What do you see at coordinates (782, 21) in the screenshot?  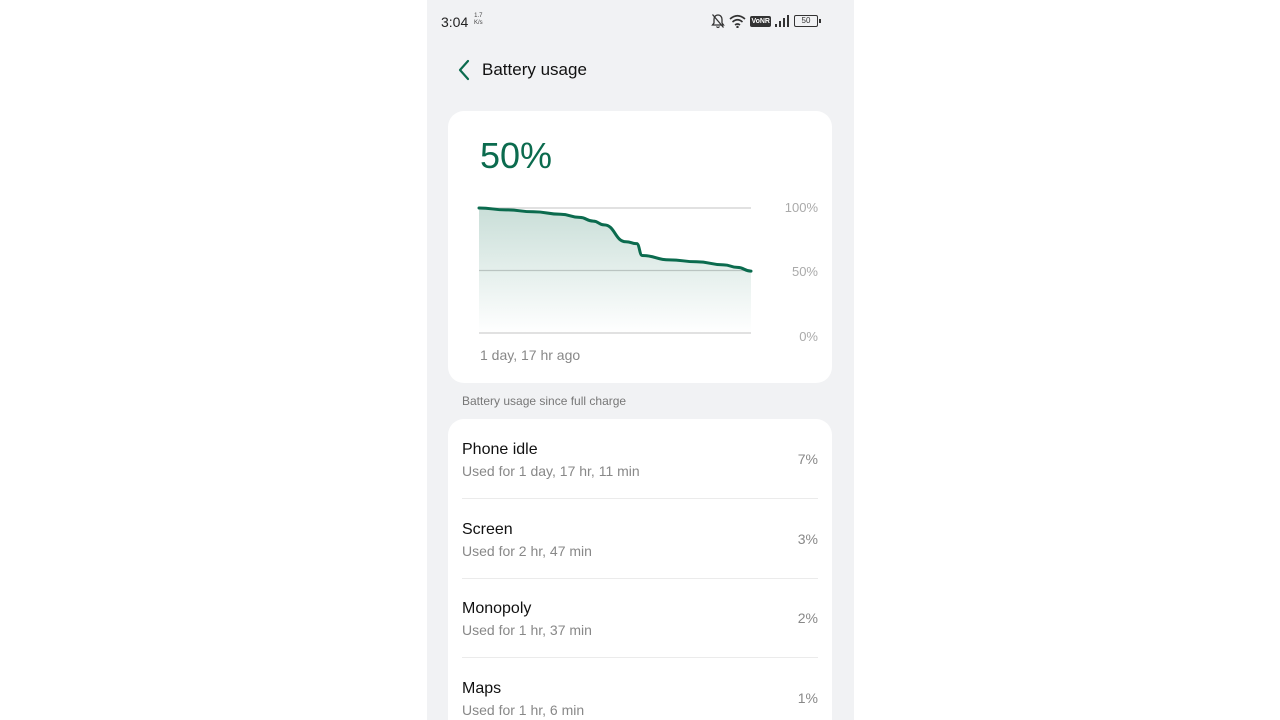 I see `signal-icon` at bounding box center [782, 21].